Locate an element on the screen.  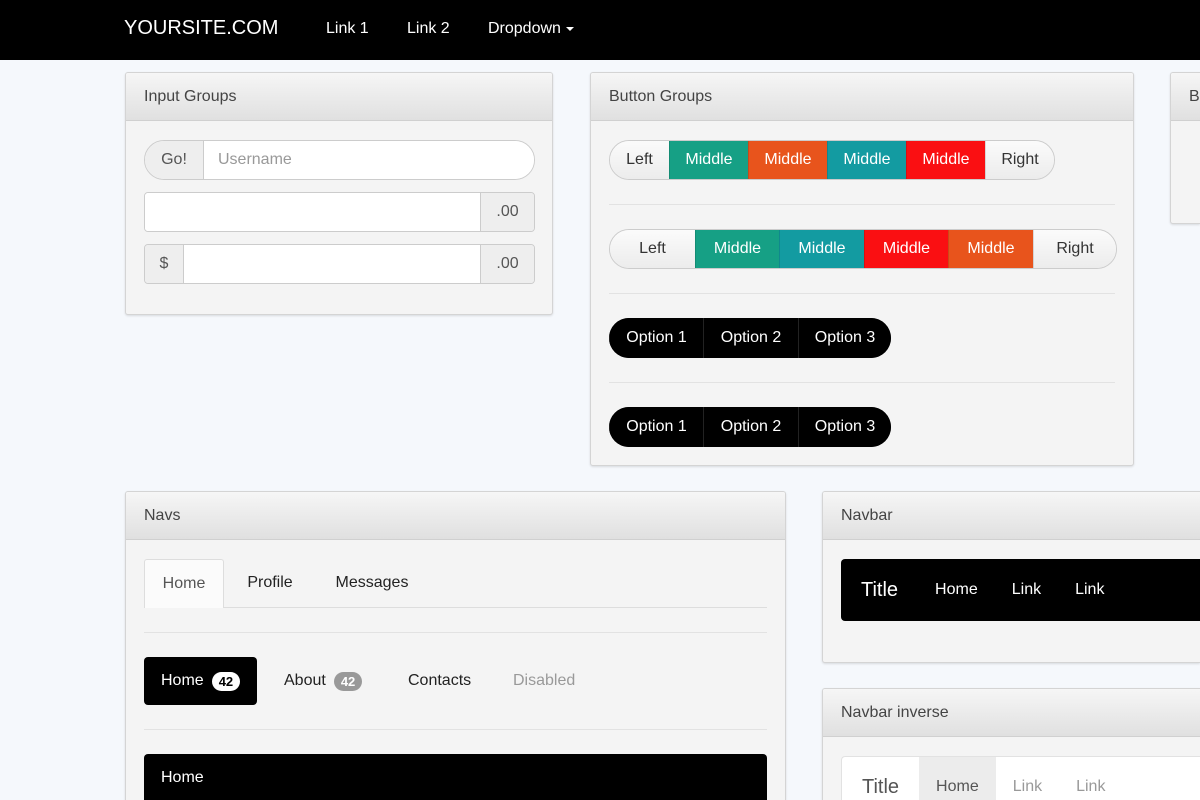
option-button-group-2: Option 1 Option 2 Option 3 is located at coordinates (750, 427).